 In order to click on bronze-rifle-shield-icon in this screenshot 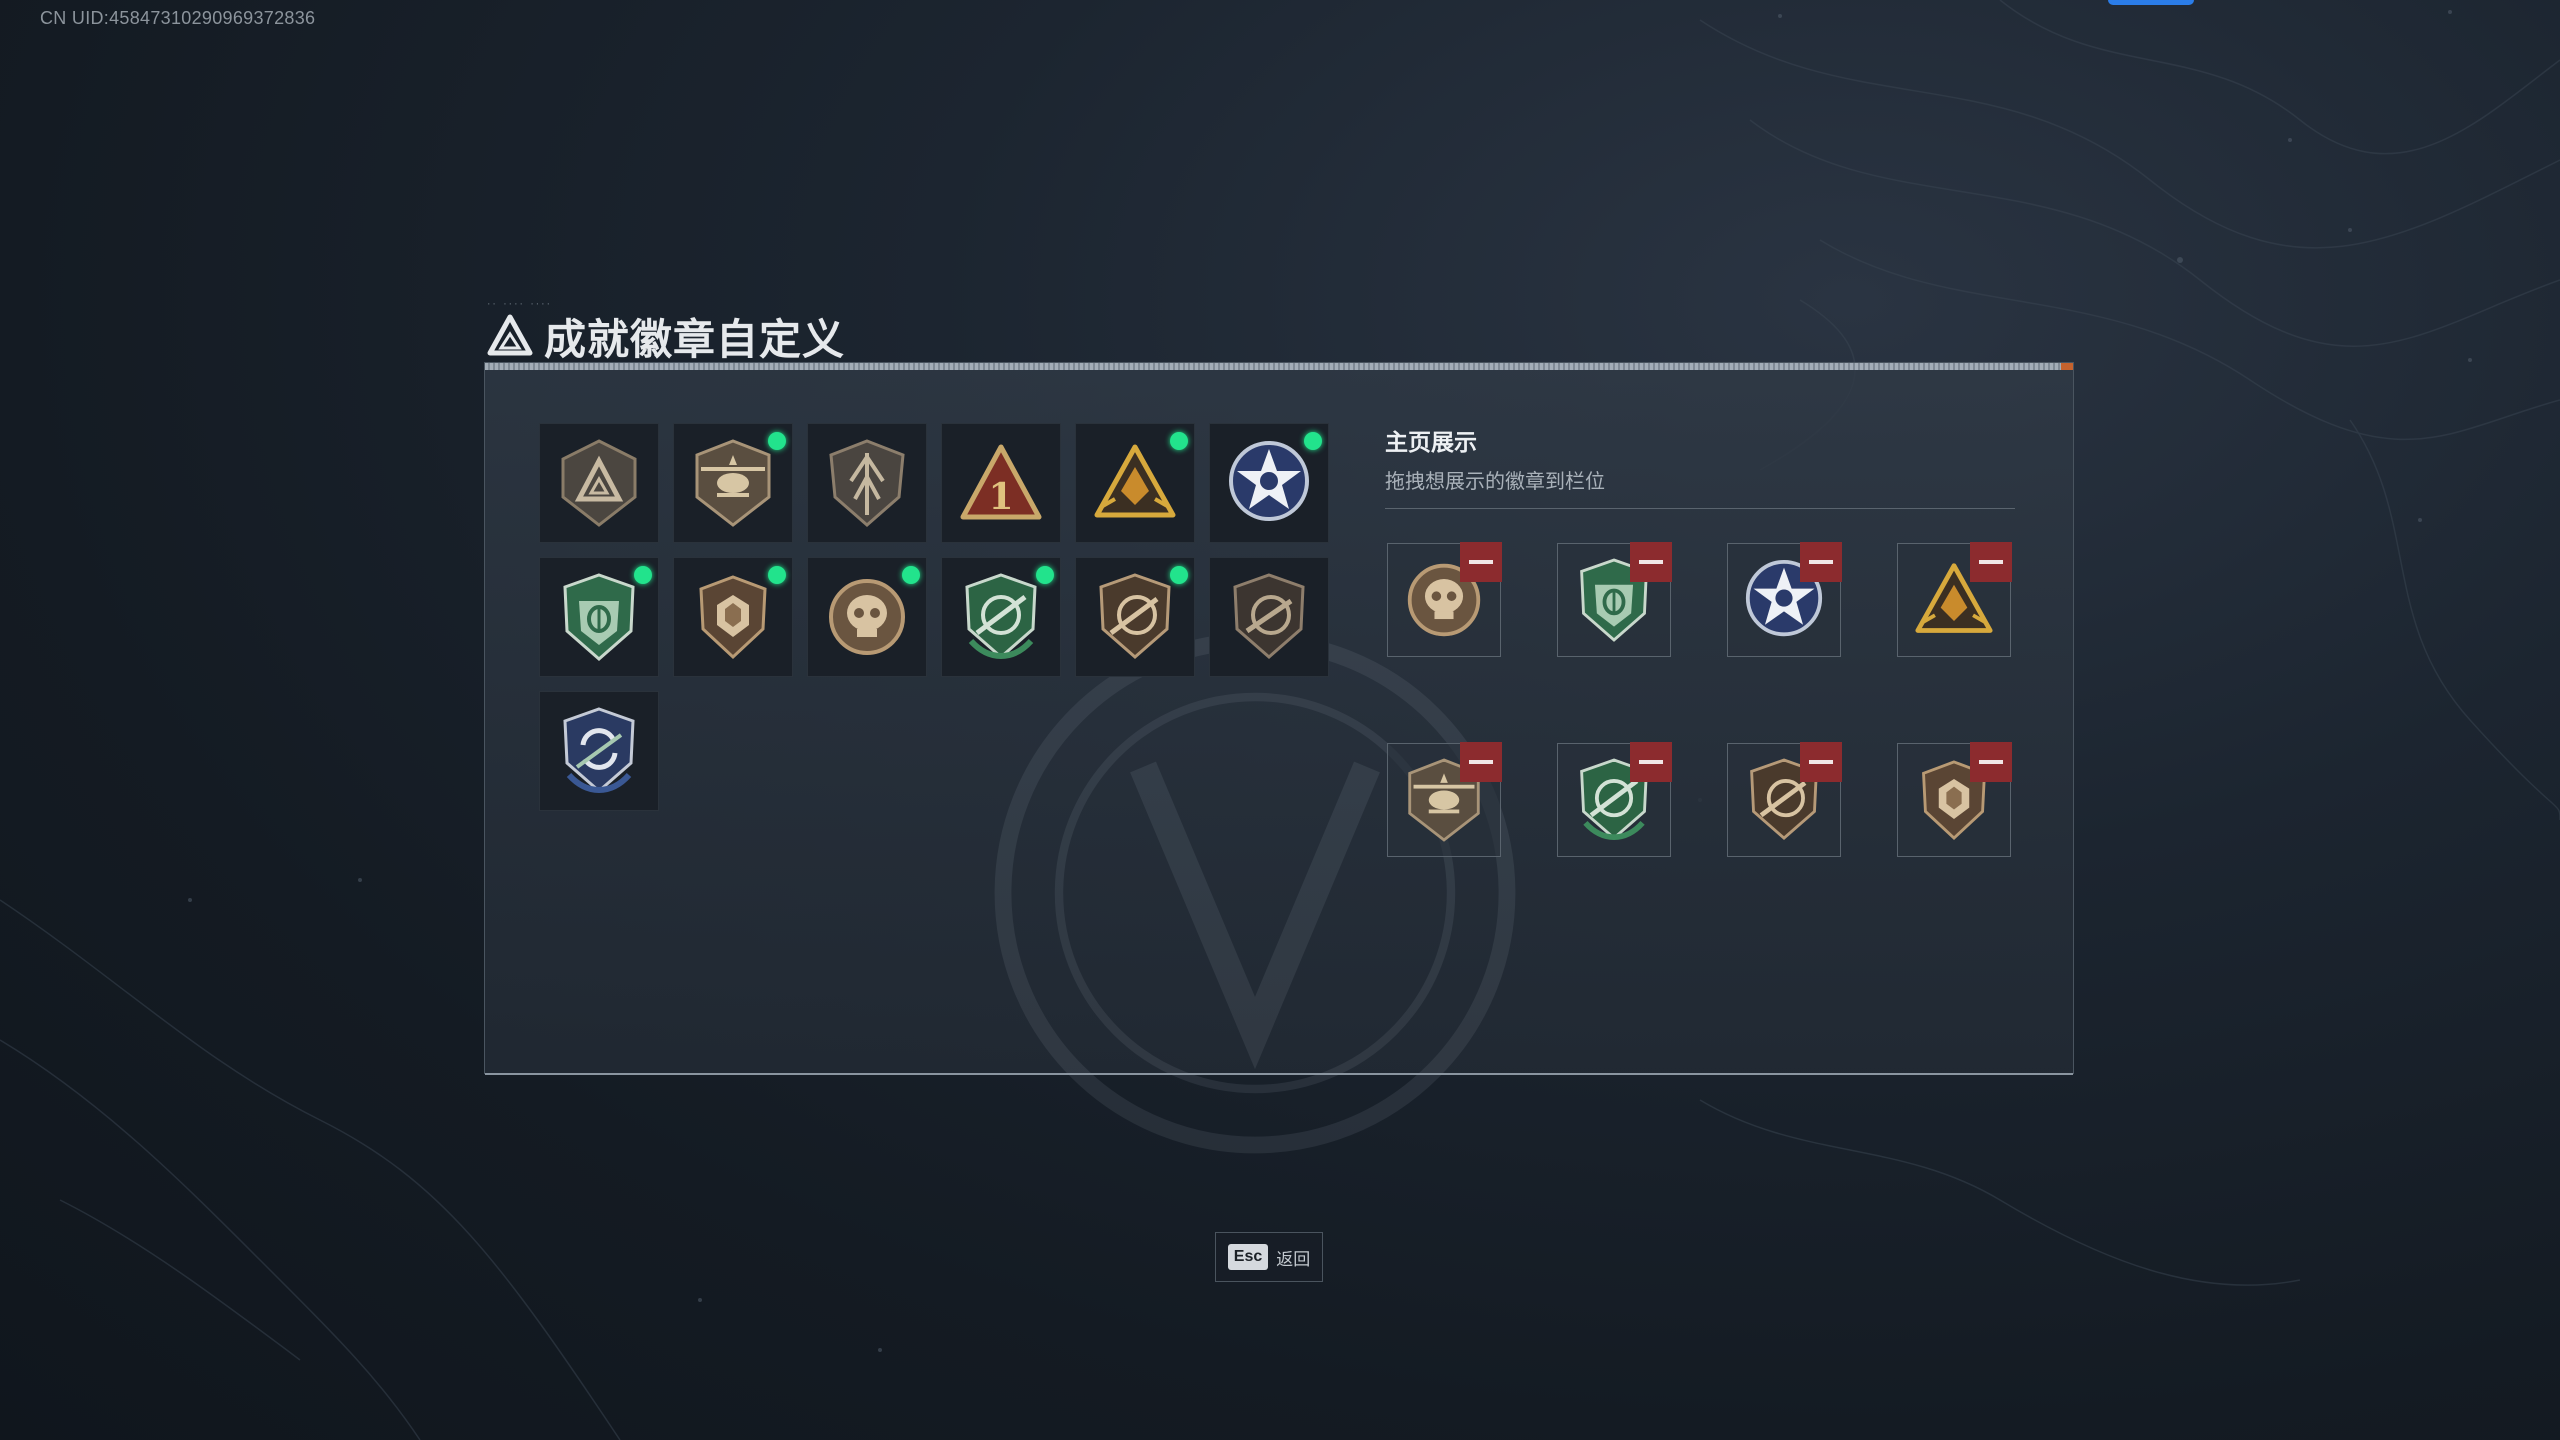, I will do `click(1135, 616)`.